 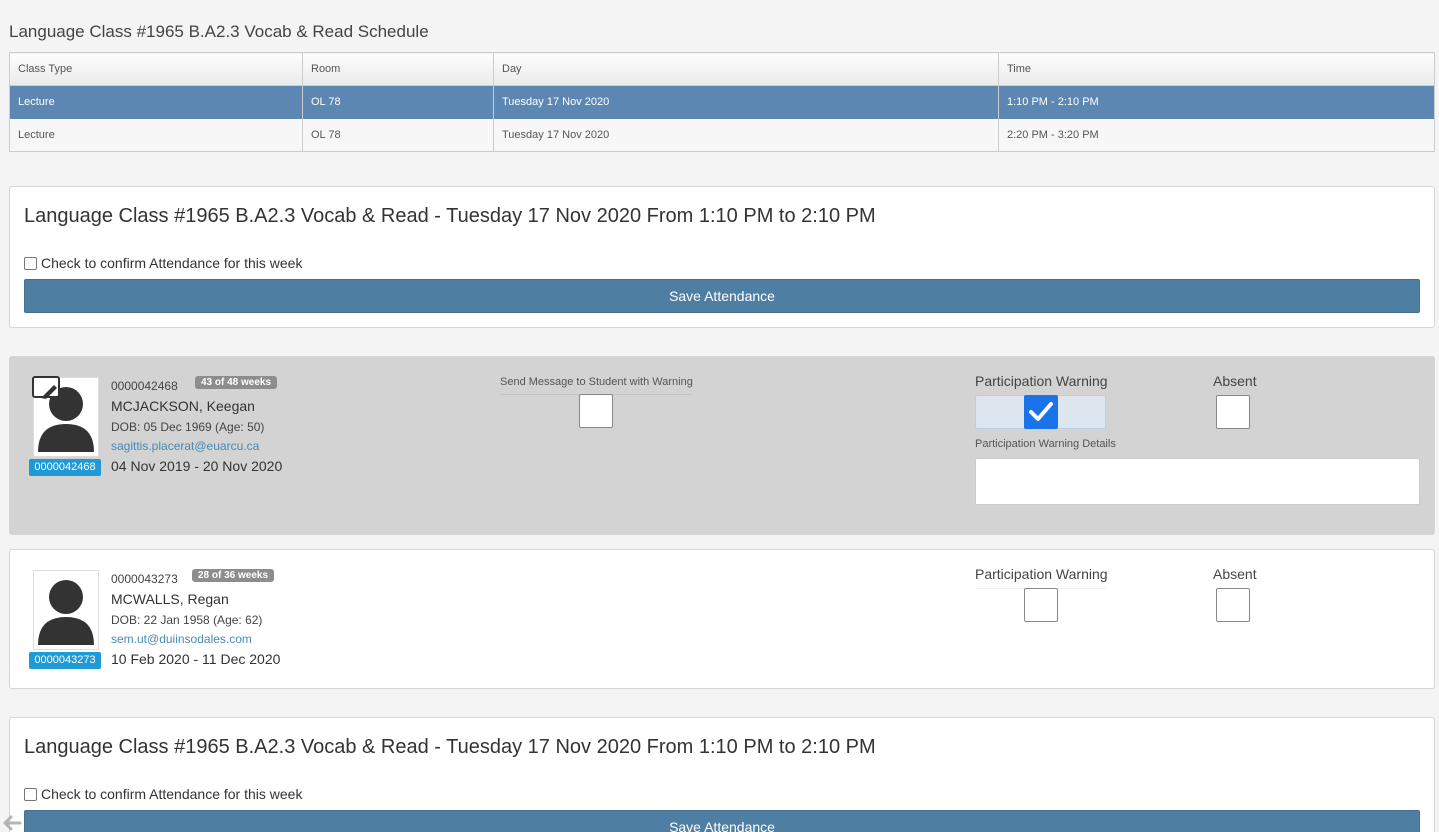 What do you see at coordinates (1216, 102) in the screenshot?
I see `cell-time: 1:10 PM - 2:10 PM` at bounding box center [1216, 102].